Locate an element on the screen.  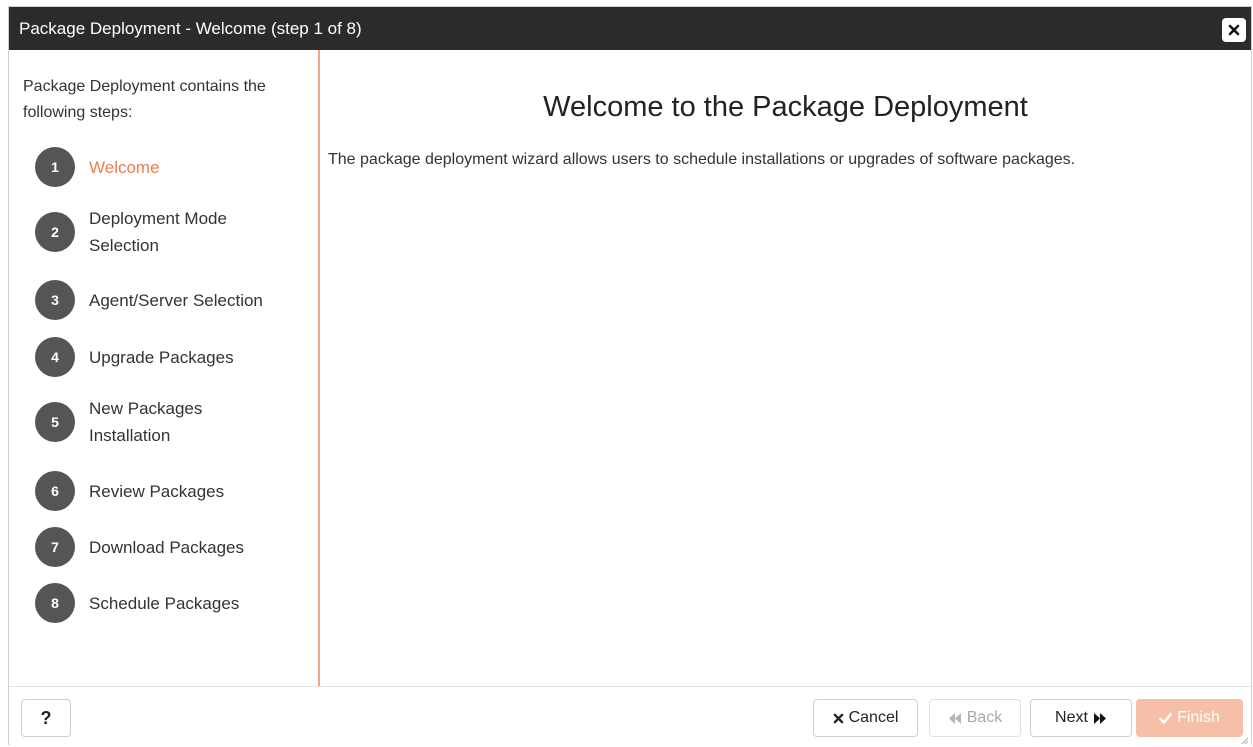
step-number: 2 is located at coordinates (55, 232).